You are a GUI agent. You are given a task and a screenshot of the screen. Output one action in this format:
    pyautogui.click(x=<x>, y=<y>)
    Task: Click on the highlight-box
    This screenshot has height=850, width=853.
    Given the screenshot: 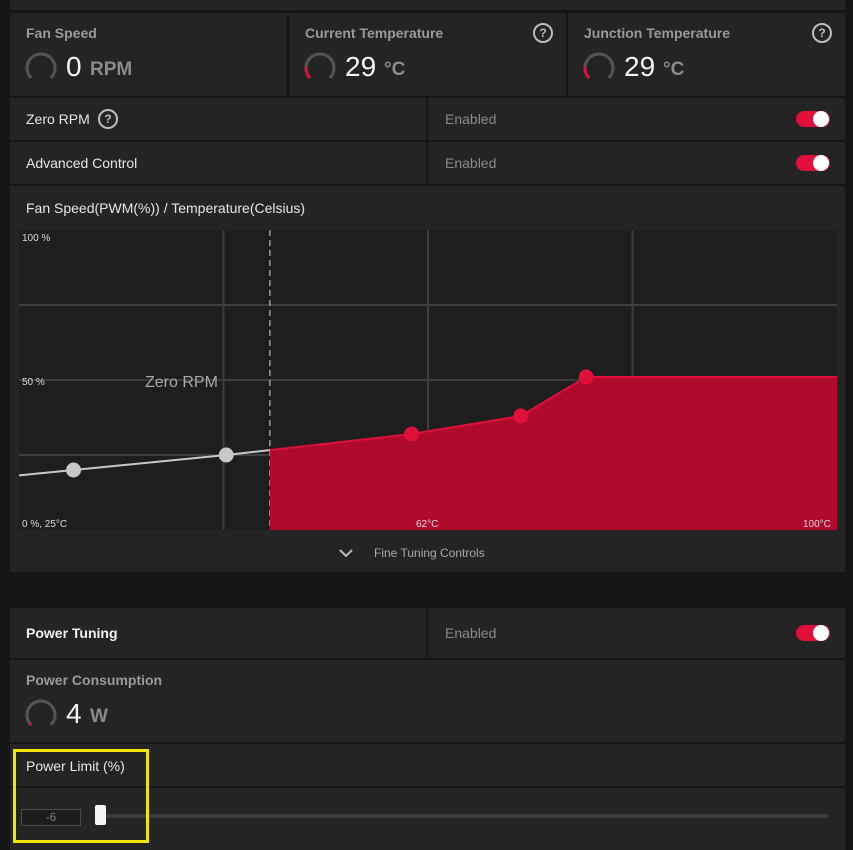 What is the action you would take?
    pyautogui.click(x=81, y=796)
    